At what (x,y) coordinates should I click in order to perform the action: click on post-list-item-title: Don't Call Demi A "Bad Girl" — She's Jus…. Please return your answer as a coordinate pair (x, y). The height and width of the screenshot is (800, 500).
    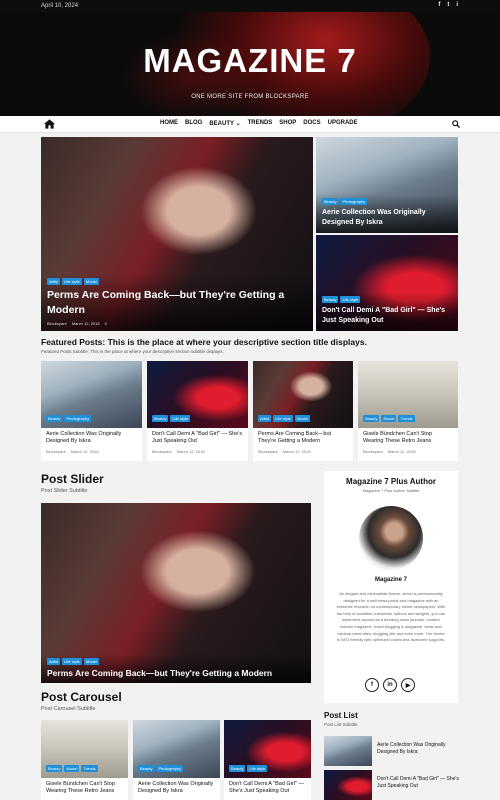
    Looking at the image, I should click on (418, 783).